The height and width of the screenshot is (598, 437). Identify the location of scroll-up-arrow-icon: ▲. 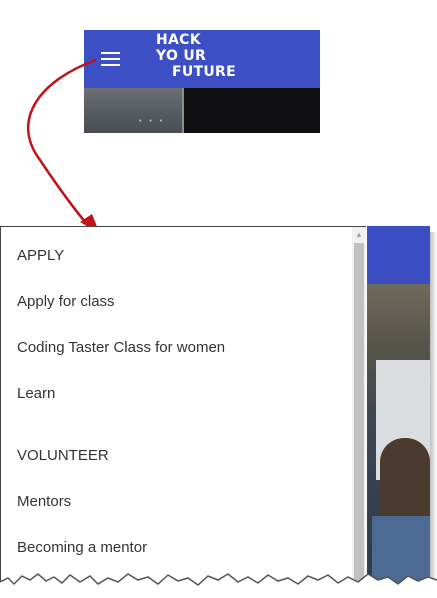
(359, 235).